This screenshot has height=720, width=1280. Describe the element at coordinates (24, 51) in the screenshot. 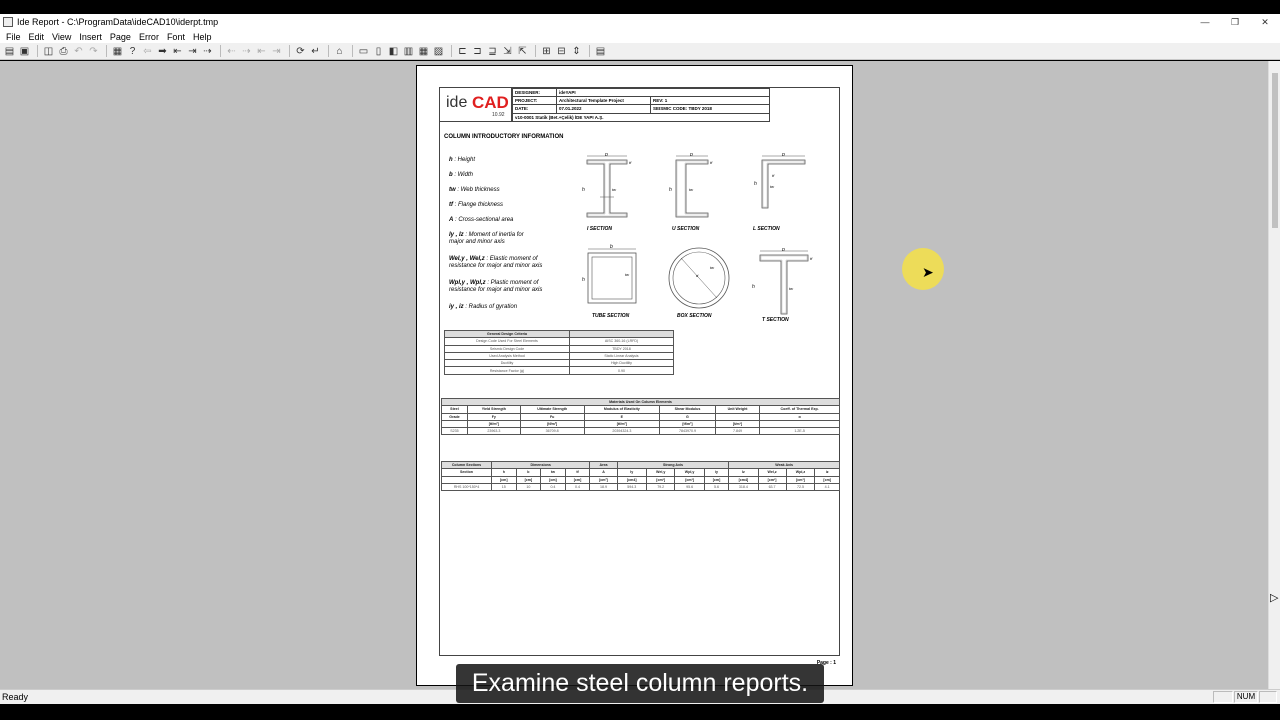

I see `save-icon: ▣` at that location.